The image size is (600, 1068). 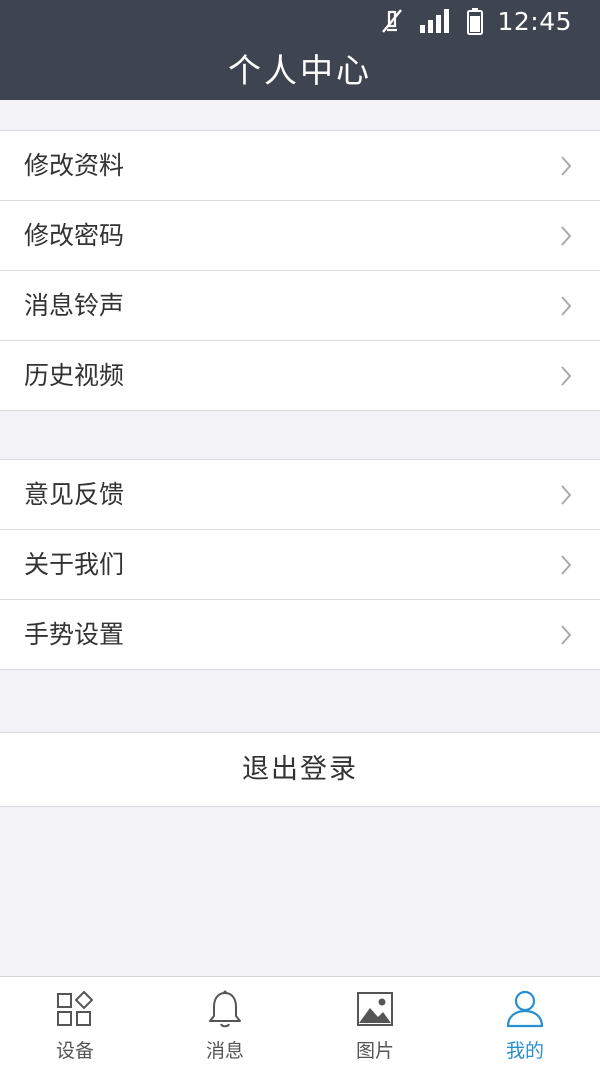 I want to click on tab-label: 我的, so click(x=524, y=1051).